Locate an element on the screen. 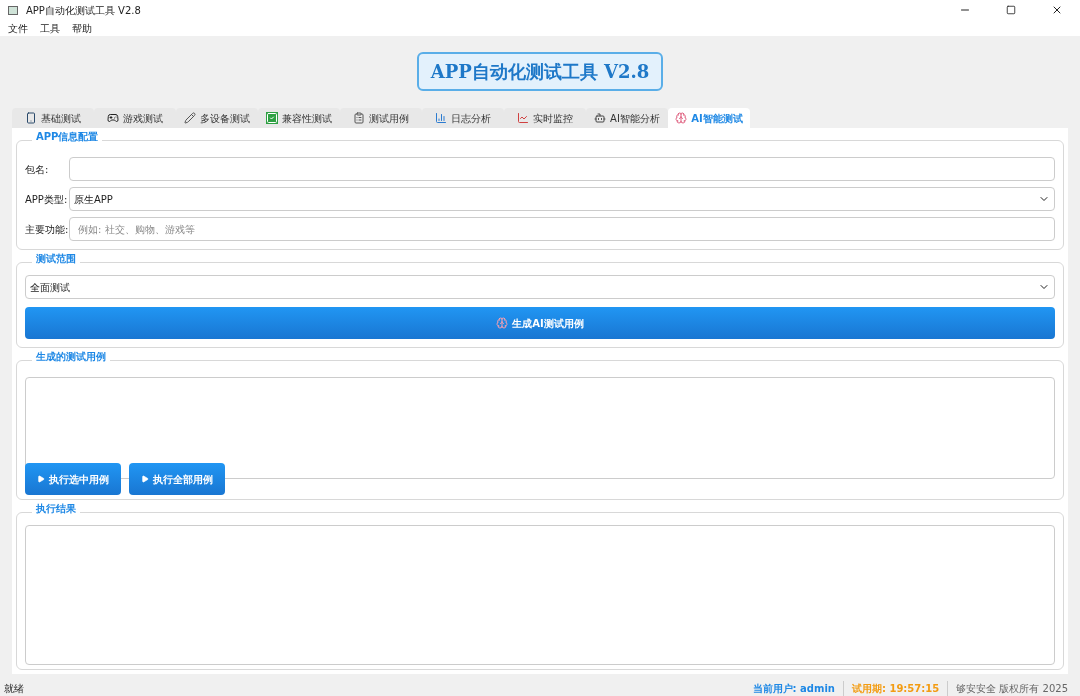  trial-time: 试用期: 19:57:15 is located at coordinates (895, 688).